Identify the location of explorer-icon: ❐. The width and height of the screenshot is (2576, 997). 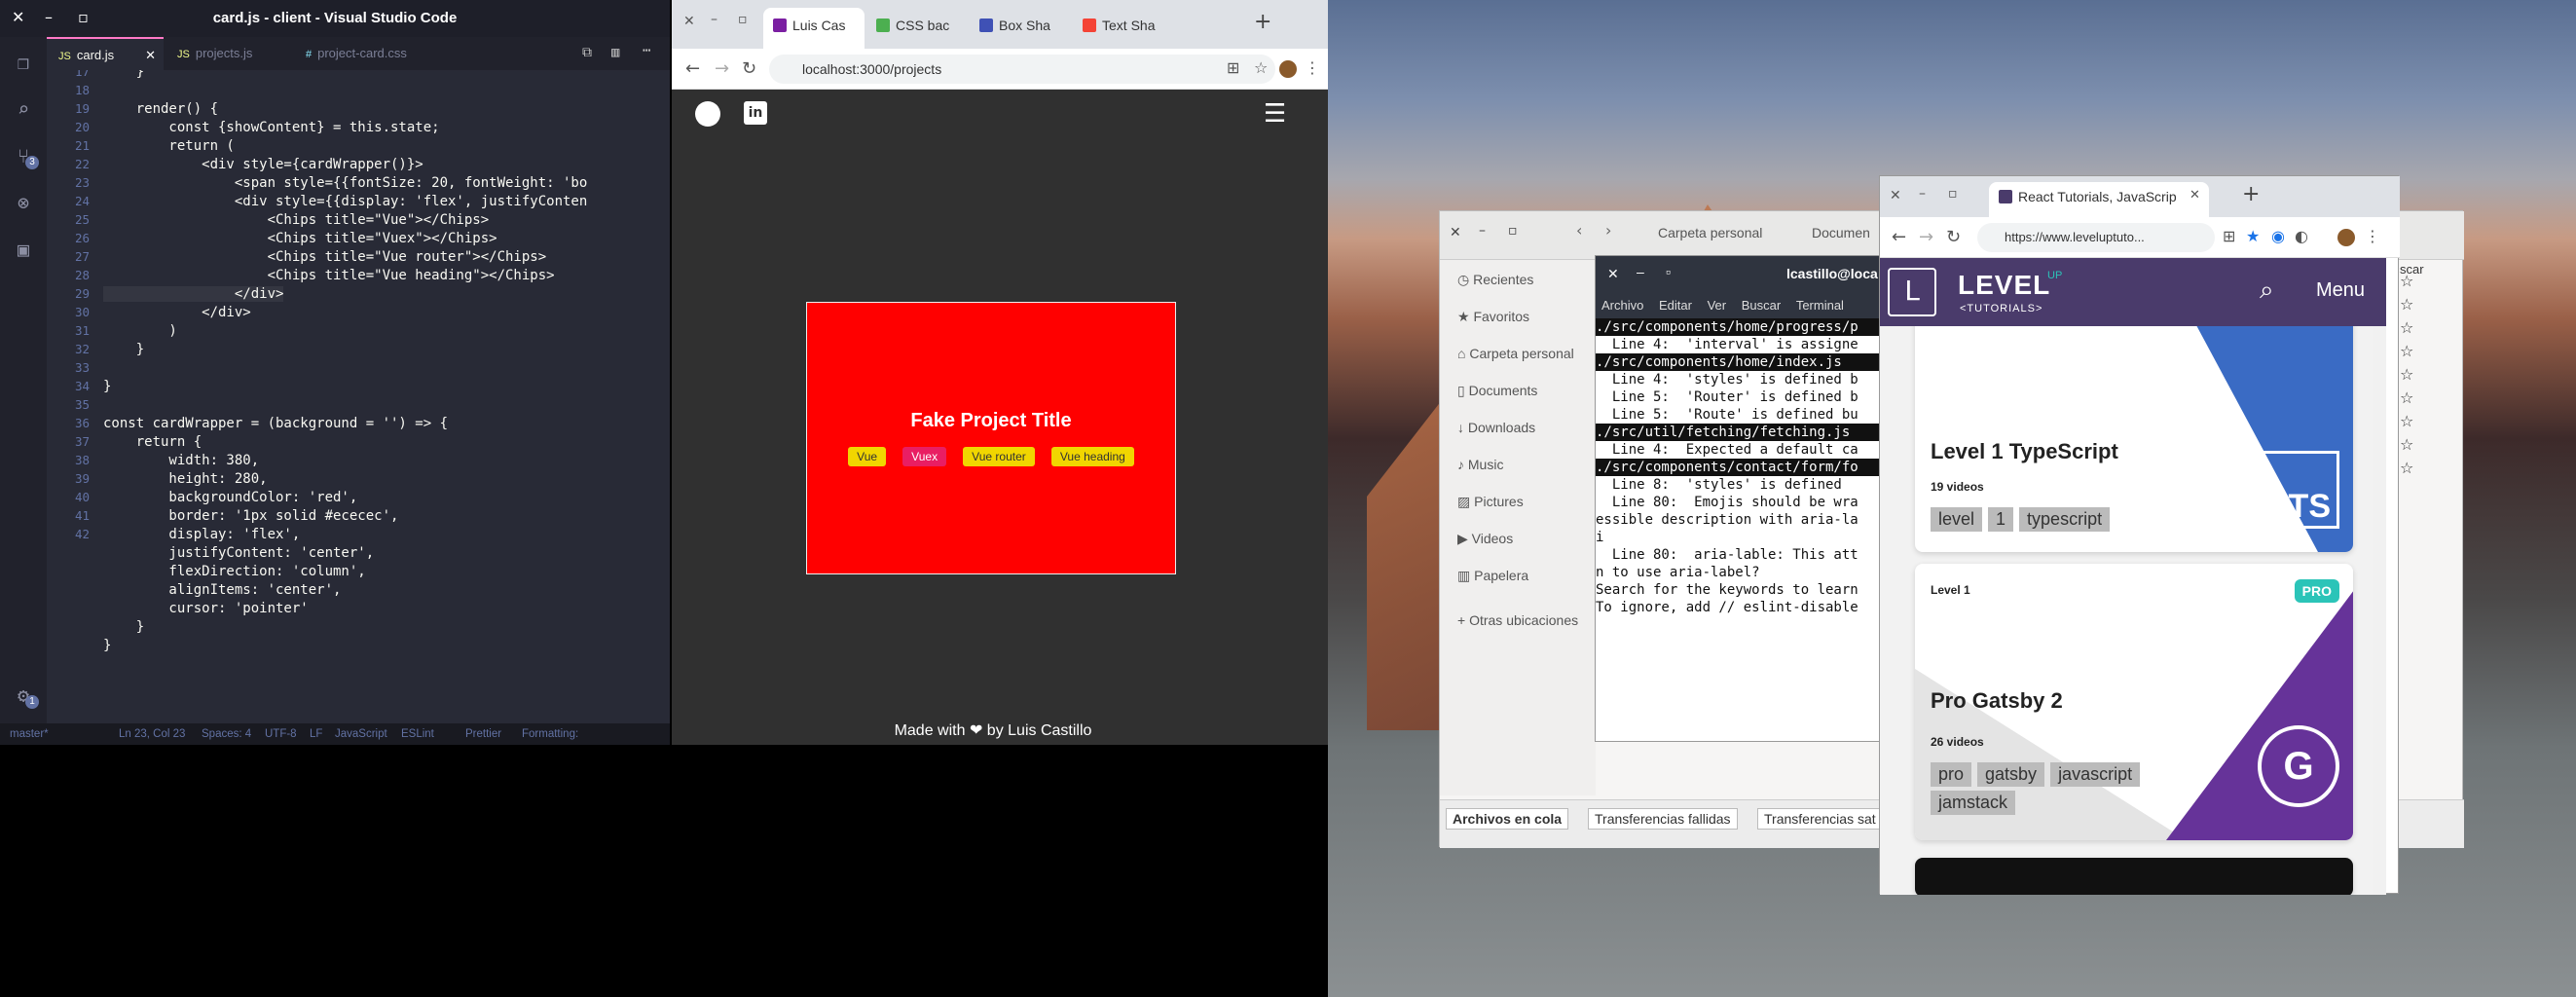
(23, 62).